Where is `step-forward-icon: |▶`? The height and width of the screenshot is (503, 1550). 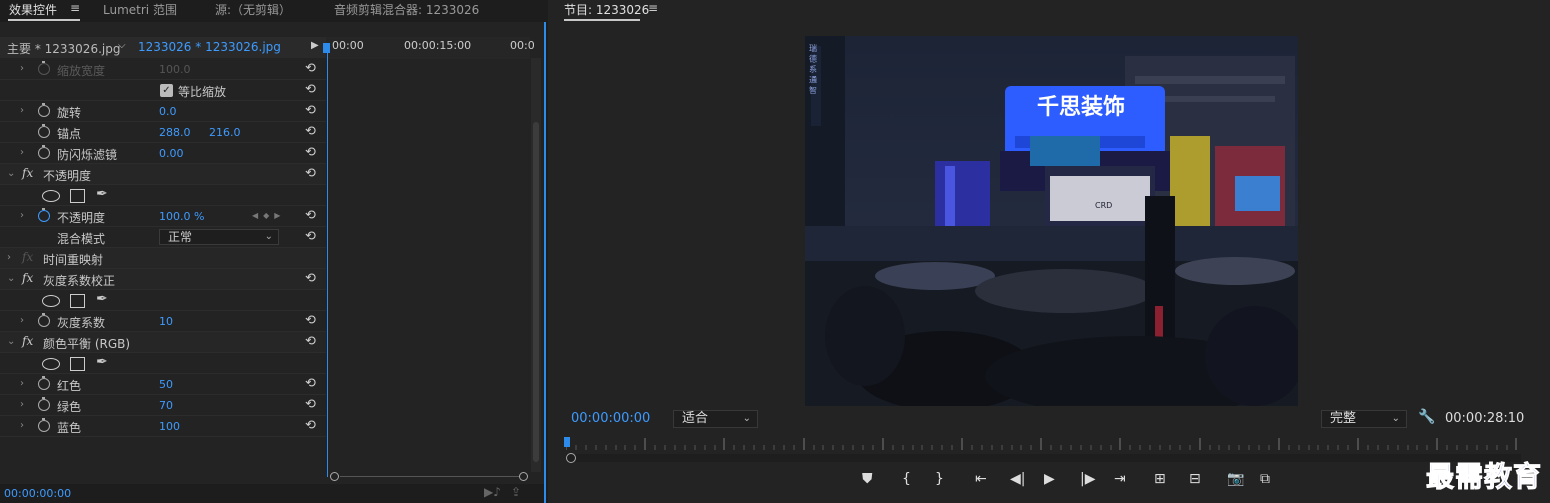
step-forward-icon: |▶ is located at coordinates (1087, 479).